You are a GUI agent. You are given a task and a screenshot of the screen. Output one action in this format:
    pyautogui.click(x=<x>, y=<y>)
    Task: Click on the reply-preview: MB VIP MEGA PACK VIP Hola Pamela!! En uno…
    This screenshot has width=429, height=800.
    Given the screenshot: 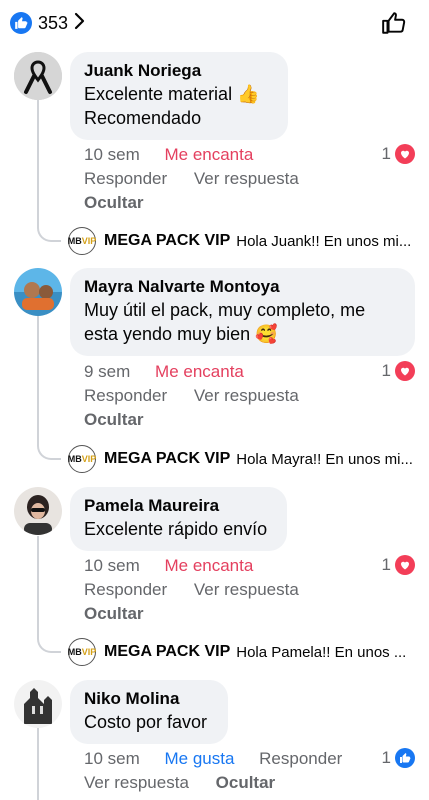 What is the action you would take?
    pyautogui.click(x=237, y=652)
    